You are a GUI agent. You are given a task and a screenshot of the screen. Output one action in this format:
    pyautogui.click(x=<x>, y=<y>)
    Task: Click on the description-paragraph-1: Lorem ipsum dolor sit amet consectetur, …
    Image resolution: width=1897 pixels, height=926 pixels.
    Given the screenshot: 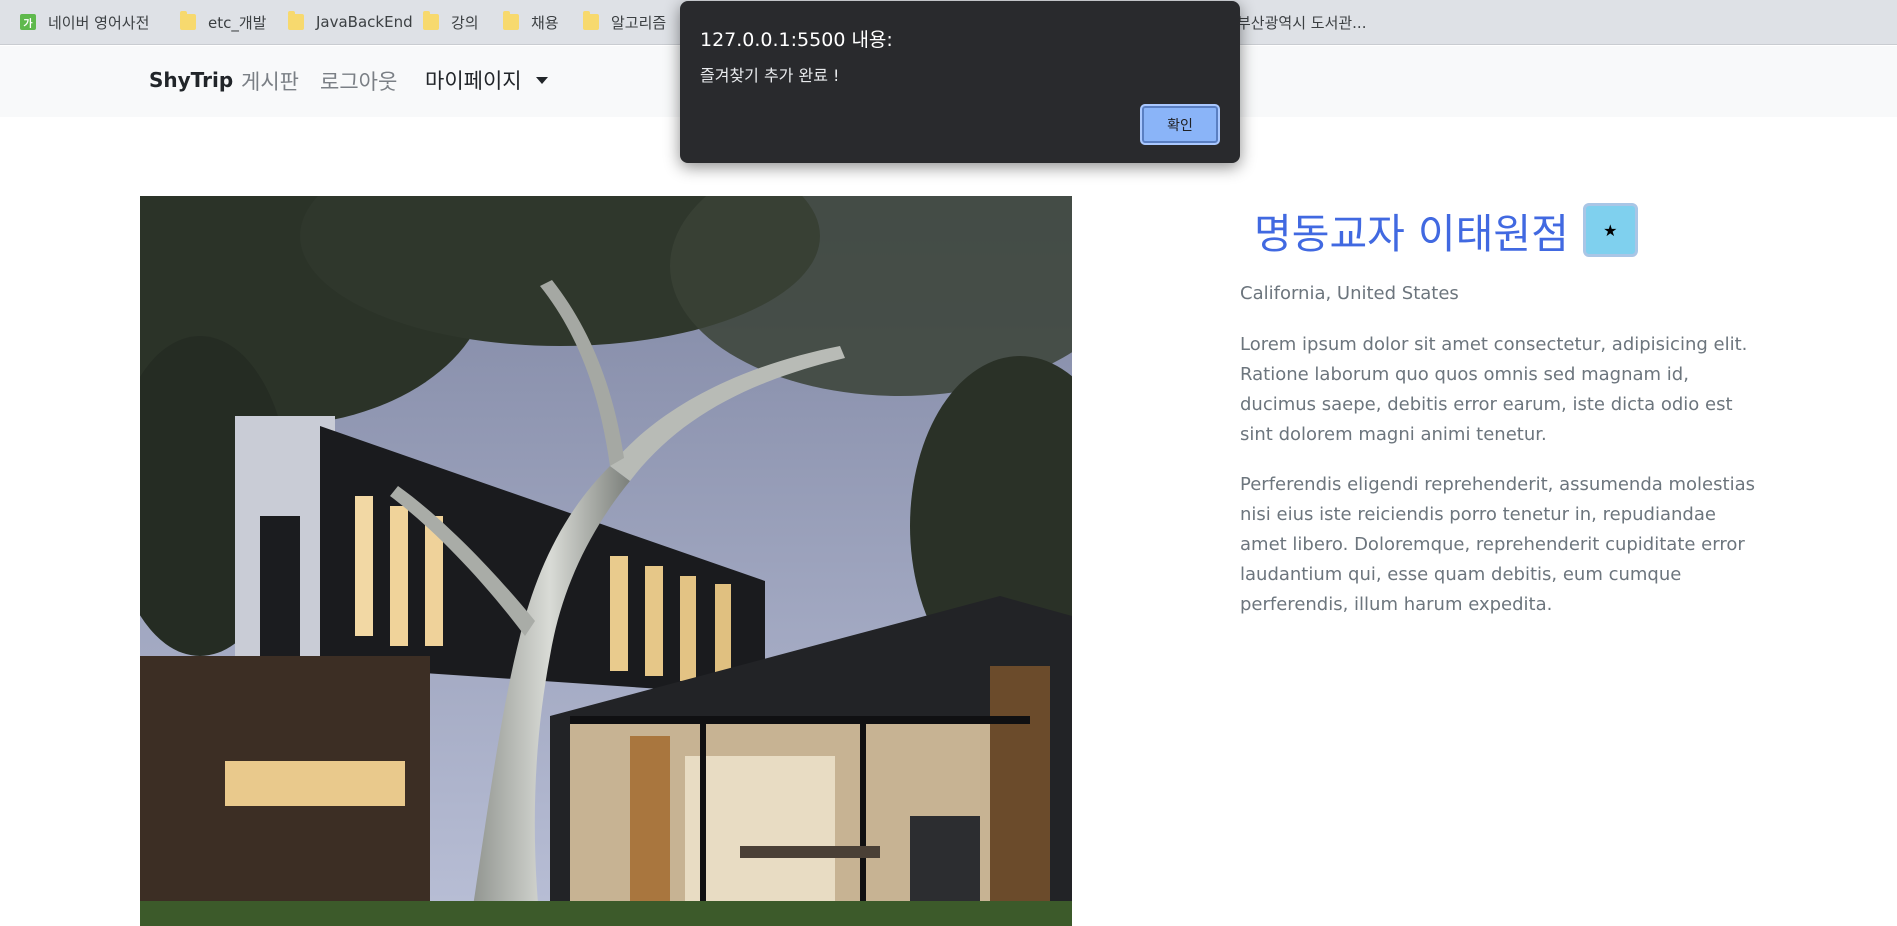 What is the action you would take?
    pyautogui.click(x=1494, y=389)
    